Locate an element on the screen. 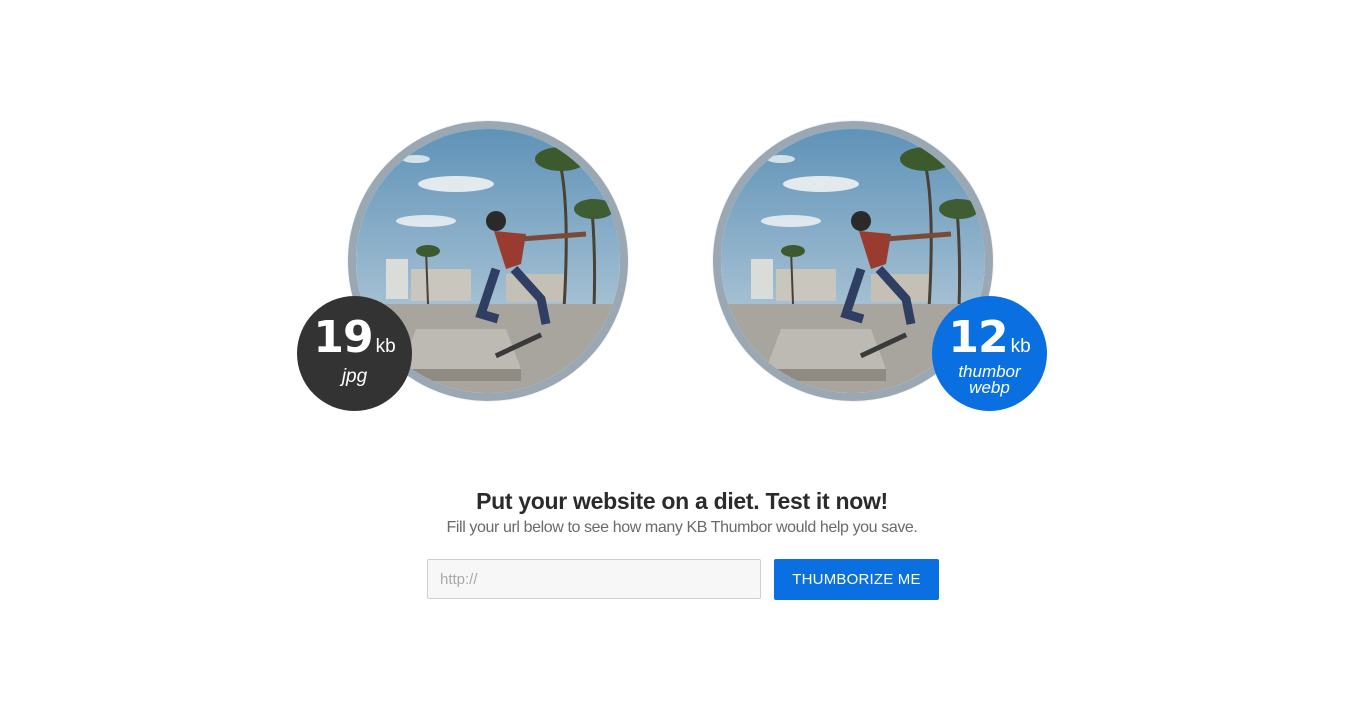  original-format: jpg is located at coordinates (354, 376).